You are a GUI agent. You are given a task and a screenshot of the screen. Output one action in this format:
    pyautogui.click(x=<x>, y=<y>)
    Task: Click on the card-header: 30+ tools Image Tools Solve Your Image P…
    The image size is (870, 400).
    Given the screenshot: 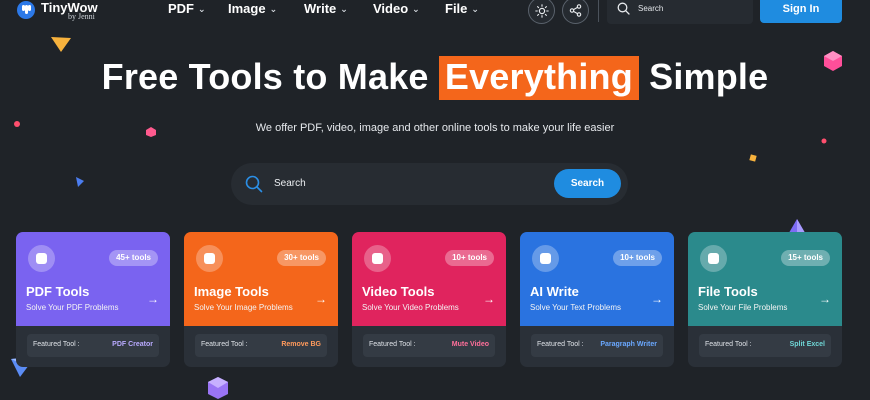 What is the action you would take?
    pyautogui.click(x=261, y=279)
    